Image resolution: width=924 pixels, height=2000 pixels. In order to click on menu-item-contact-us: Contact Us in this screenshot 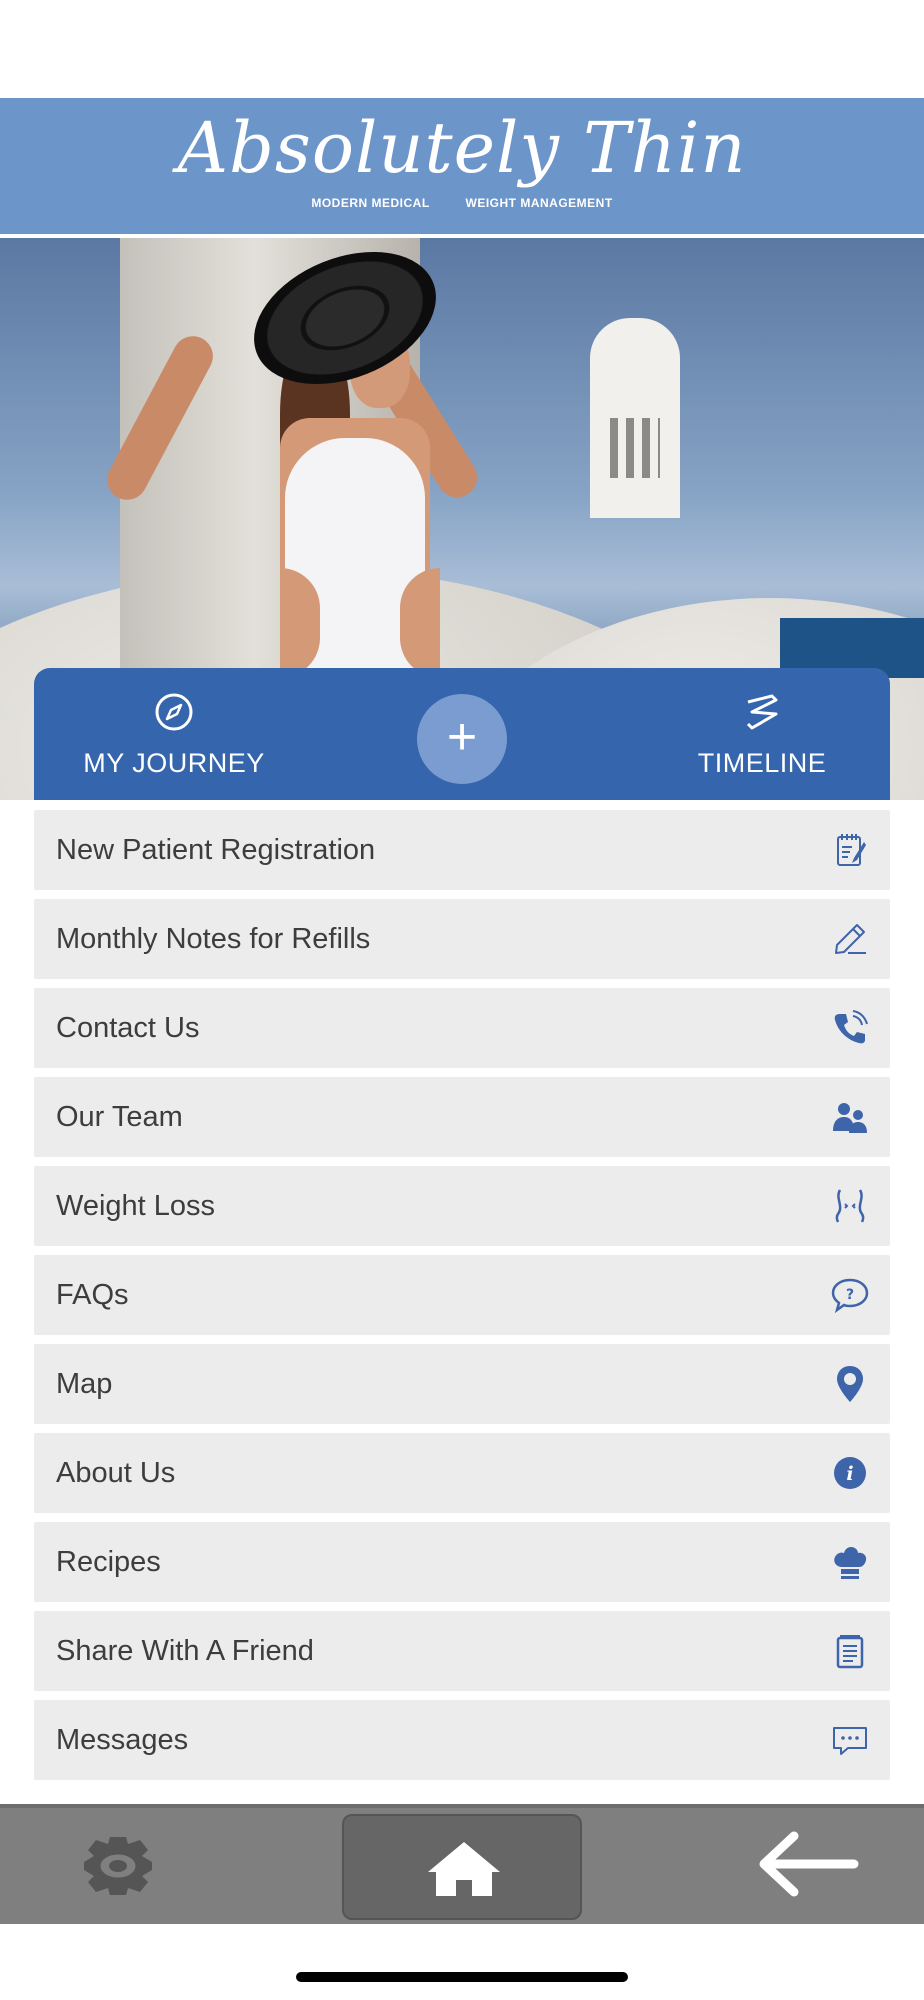, I will do `click(462, 1028)`.